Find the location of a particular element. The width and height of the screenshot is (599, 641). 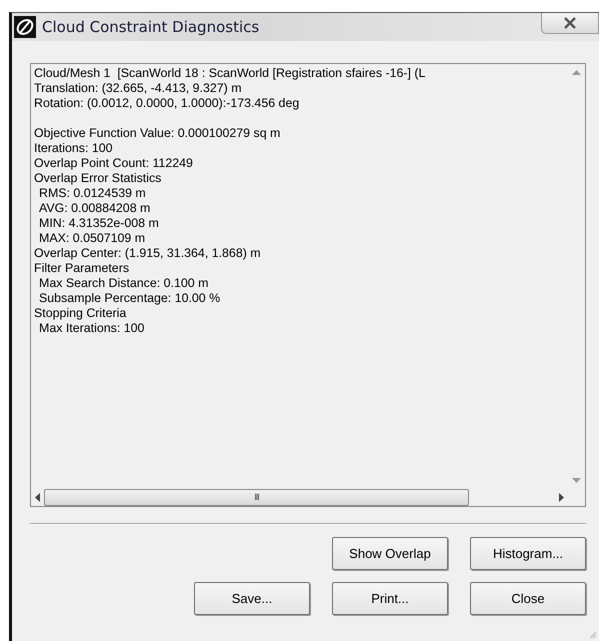

report-line: MAX: 0.0507109 m is located at coordinates (92, 238).